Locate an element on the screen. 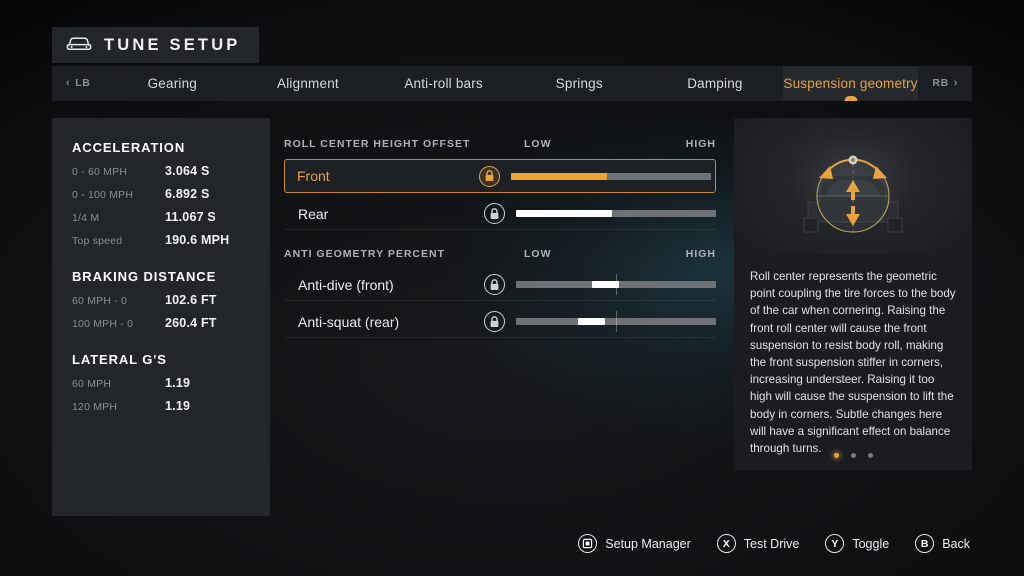 This screenshot has height=576, width=1024. settings-column: ROLL CENTER HEIGHT OFFSET LOW HIGH Front is located at coordinates (500, 236).